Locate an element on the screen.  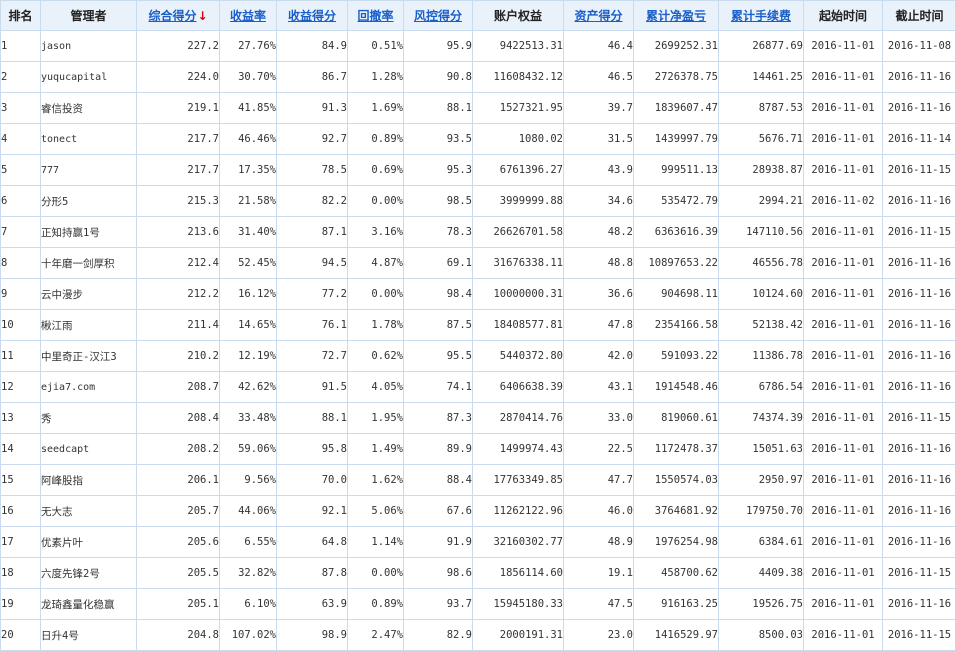
header-composite-score: 综合得分↓ is located at coordinates (178, 16).